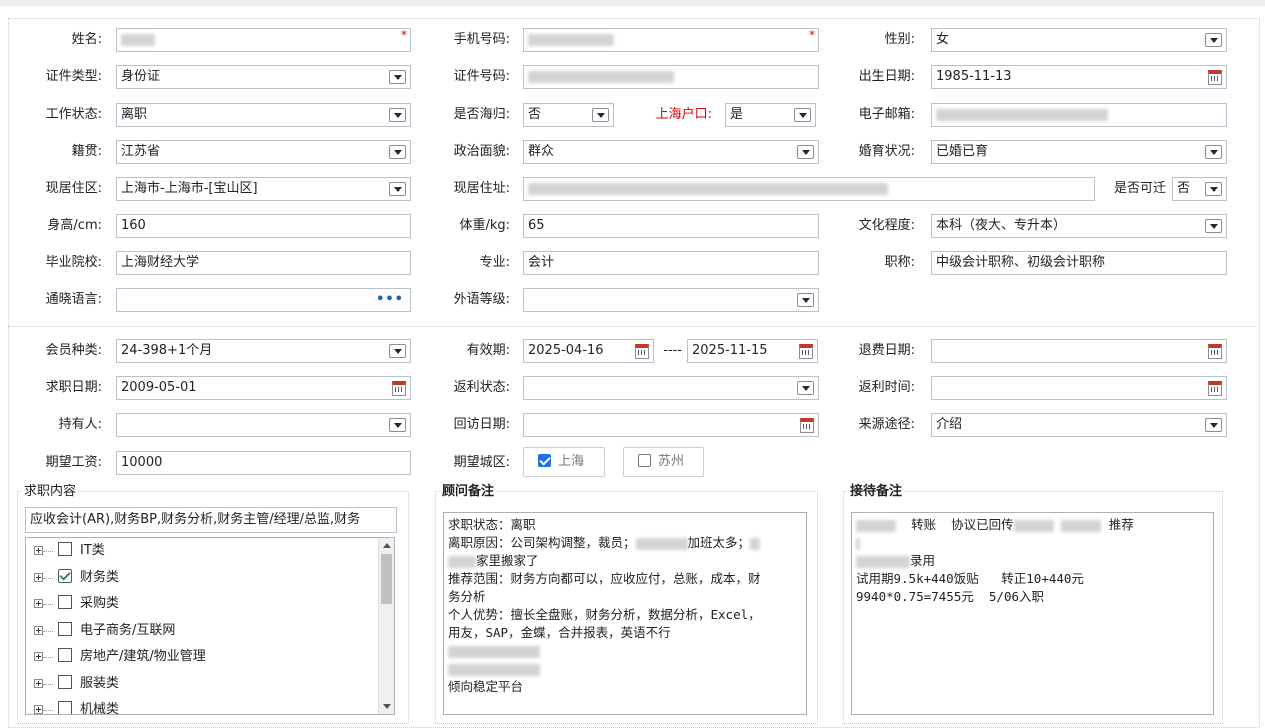  Describe the element at coordinates (1079, 77) in the screenshot. I see `birth-date-input: 1985-11-13` at that location.